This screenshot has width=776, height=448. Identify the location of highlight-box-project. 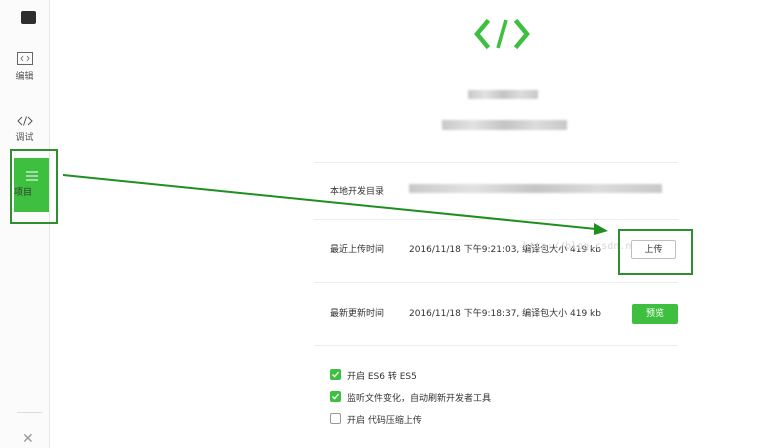
(34, 186).